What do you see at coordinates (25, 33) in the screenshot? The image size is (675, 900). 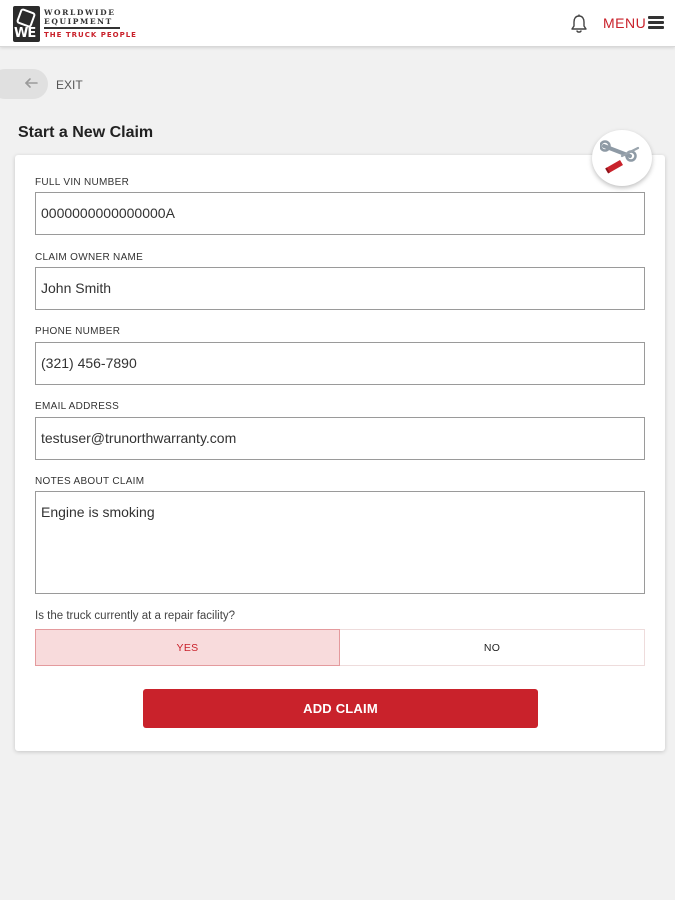 I see `logo-mark-text: WE` at bounding box center [25, 33].